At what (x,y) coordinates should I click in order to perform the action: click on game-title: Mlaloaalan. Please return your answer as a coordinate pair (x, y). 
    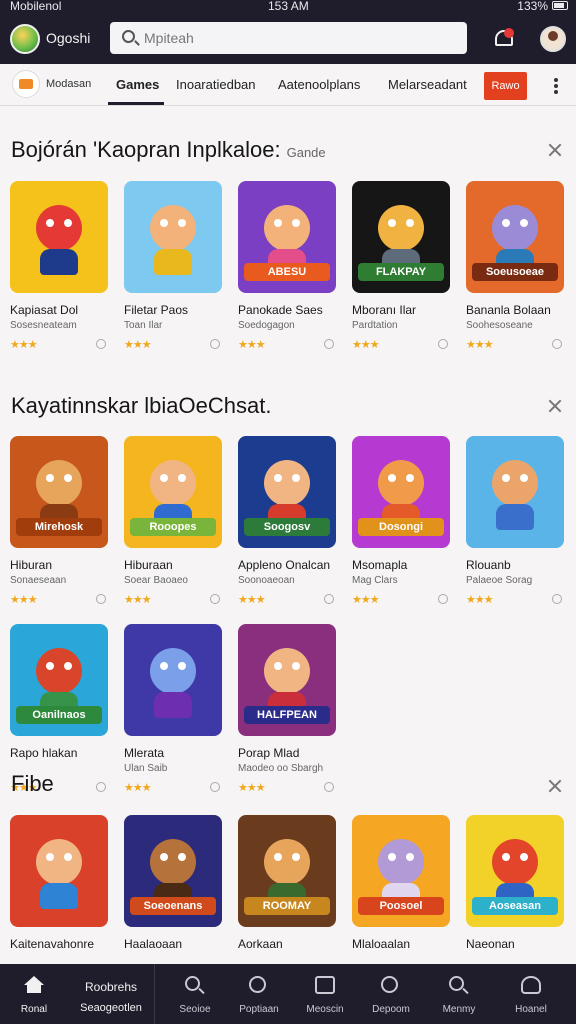
    Looking at the image, I should click on (381, 944).